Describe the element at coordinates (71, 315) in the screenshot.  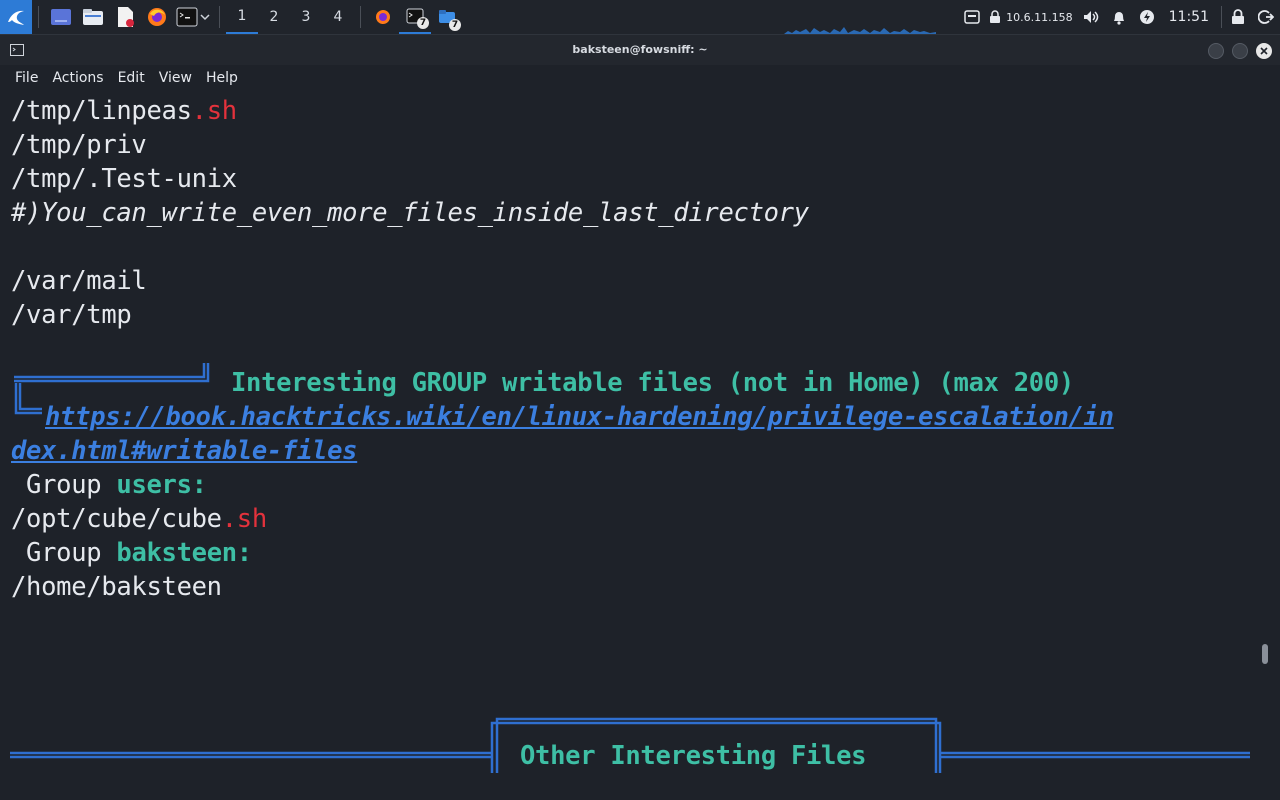
I see `terminal-line: /var/tmp` at that location.